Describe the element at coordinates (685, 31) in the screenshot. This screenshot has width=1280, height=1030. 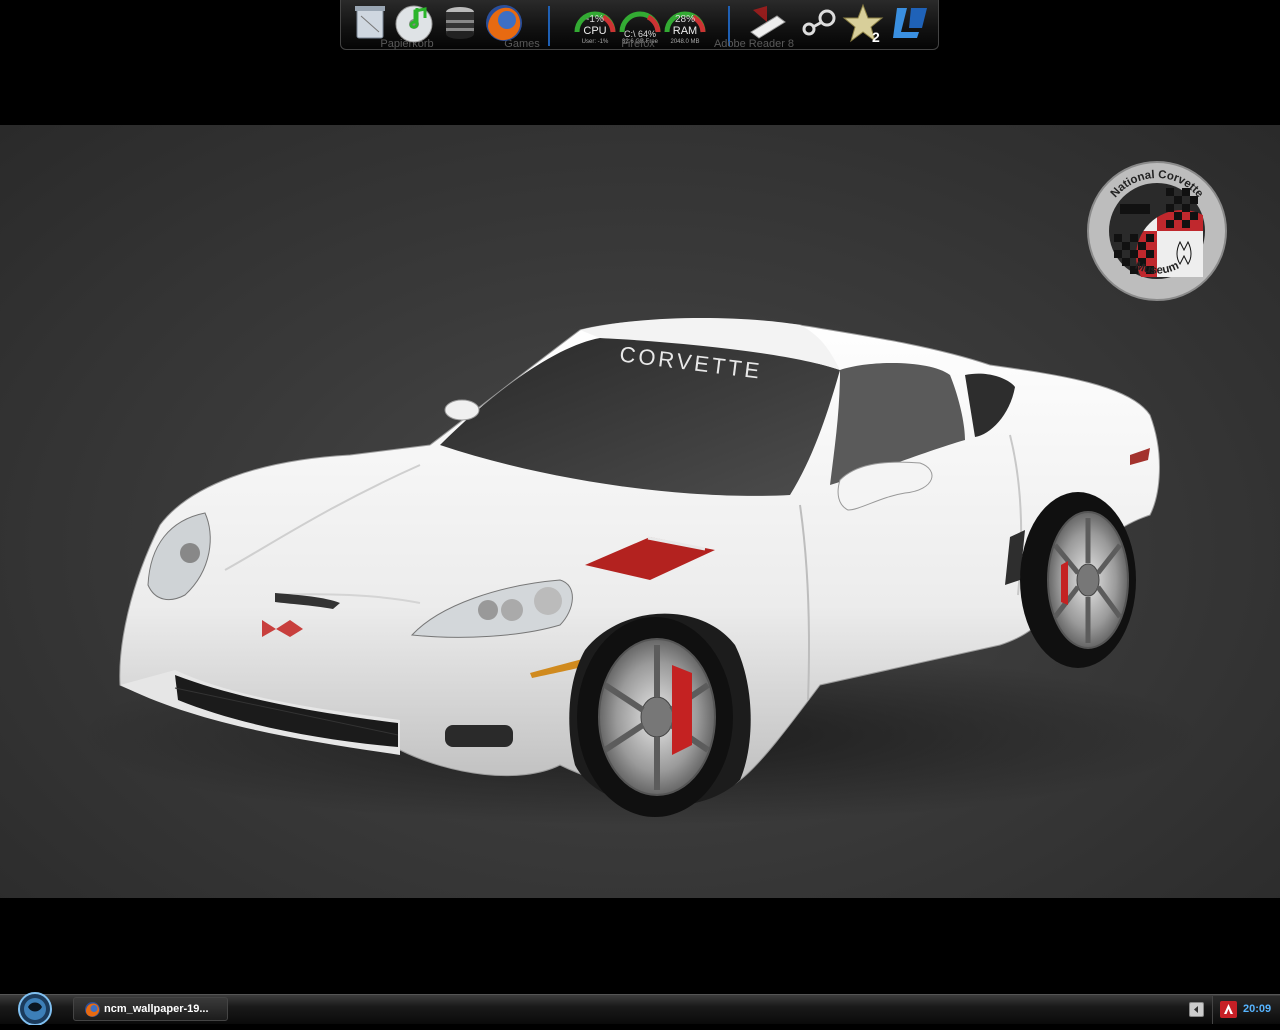
I see `ram-gauge-name: RAM` at that location.